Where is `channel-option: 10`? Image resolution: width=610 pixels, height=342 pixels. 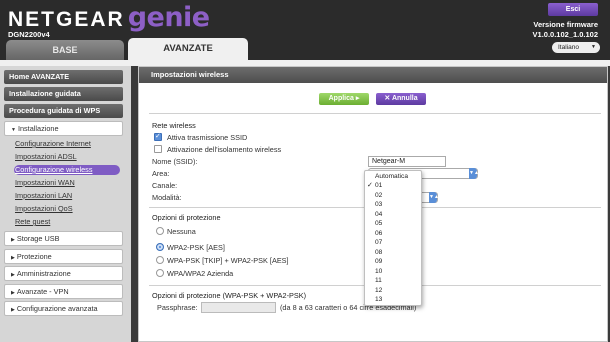 channel-option: 10 is located at coordinates (393, 272).